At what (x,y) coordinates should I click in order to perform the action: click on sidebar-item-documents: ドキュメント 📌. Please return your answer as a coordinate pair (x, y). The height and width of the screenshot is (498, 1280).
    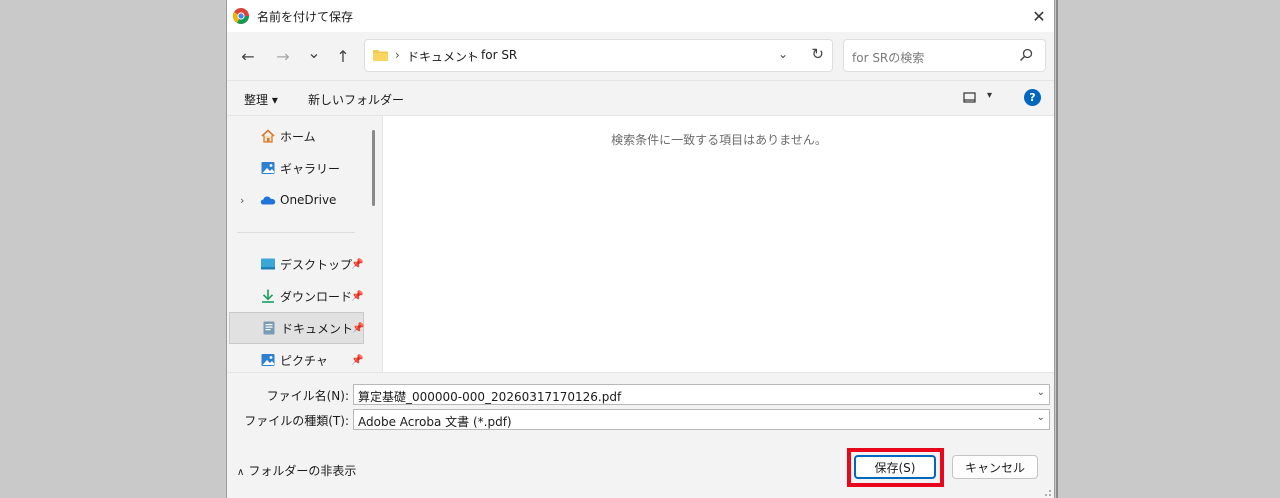
    Looking at the image, I should click on (296, 328).